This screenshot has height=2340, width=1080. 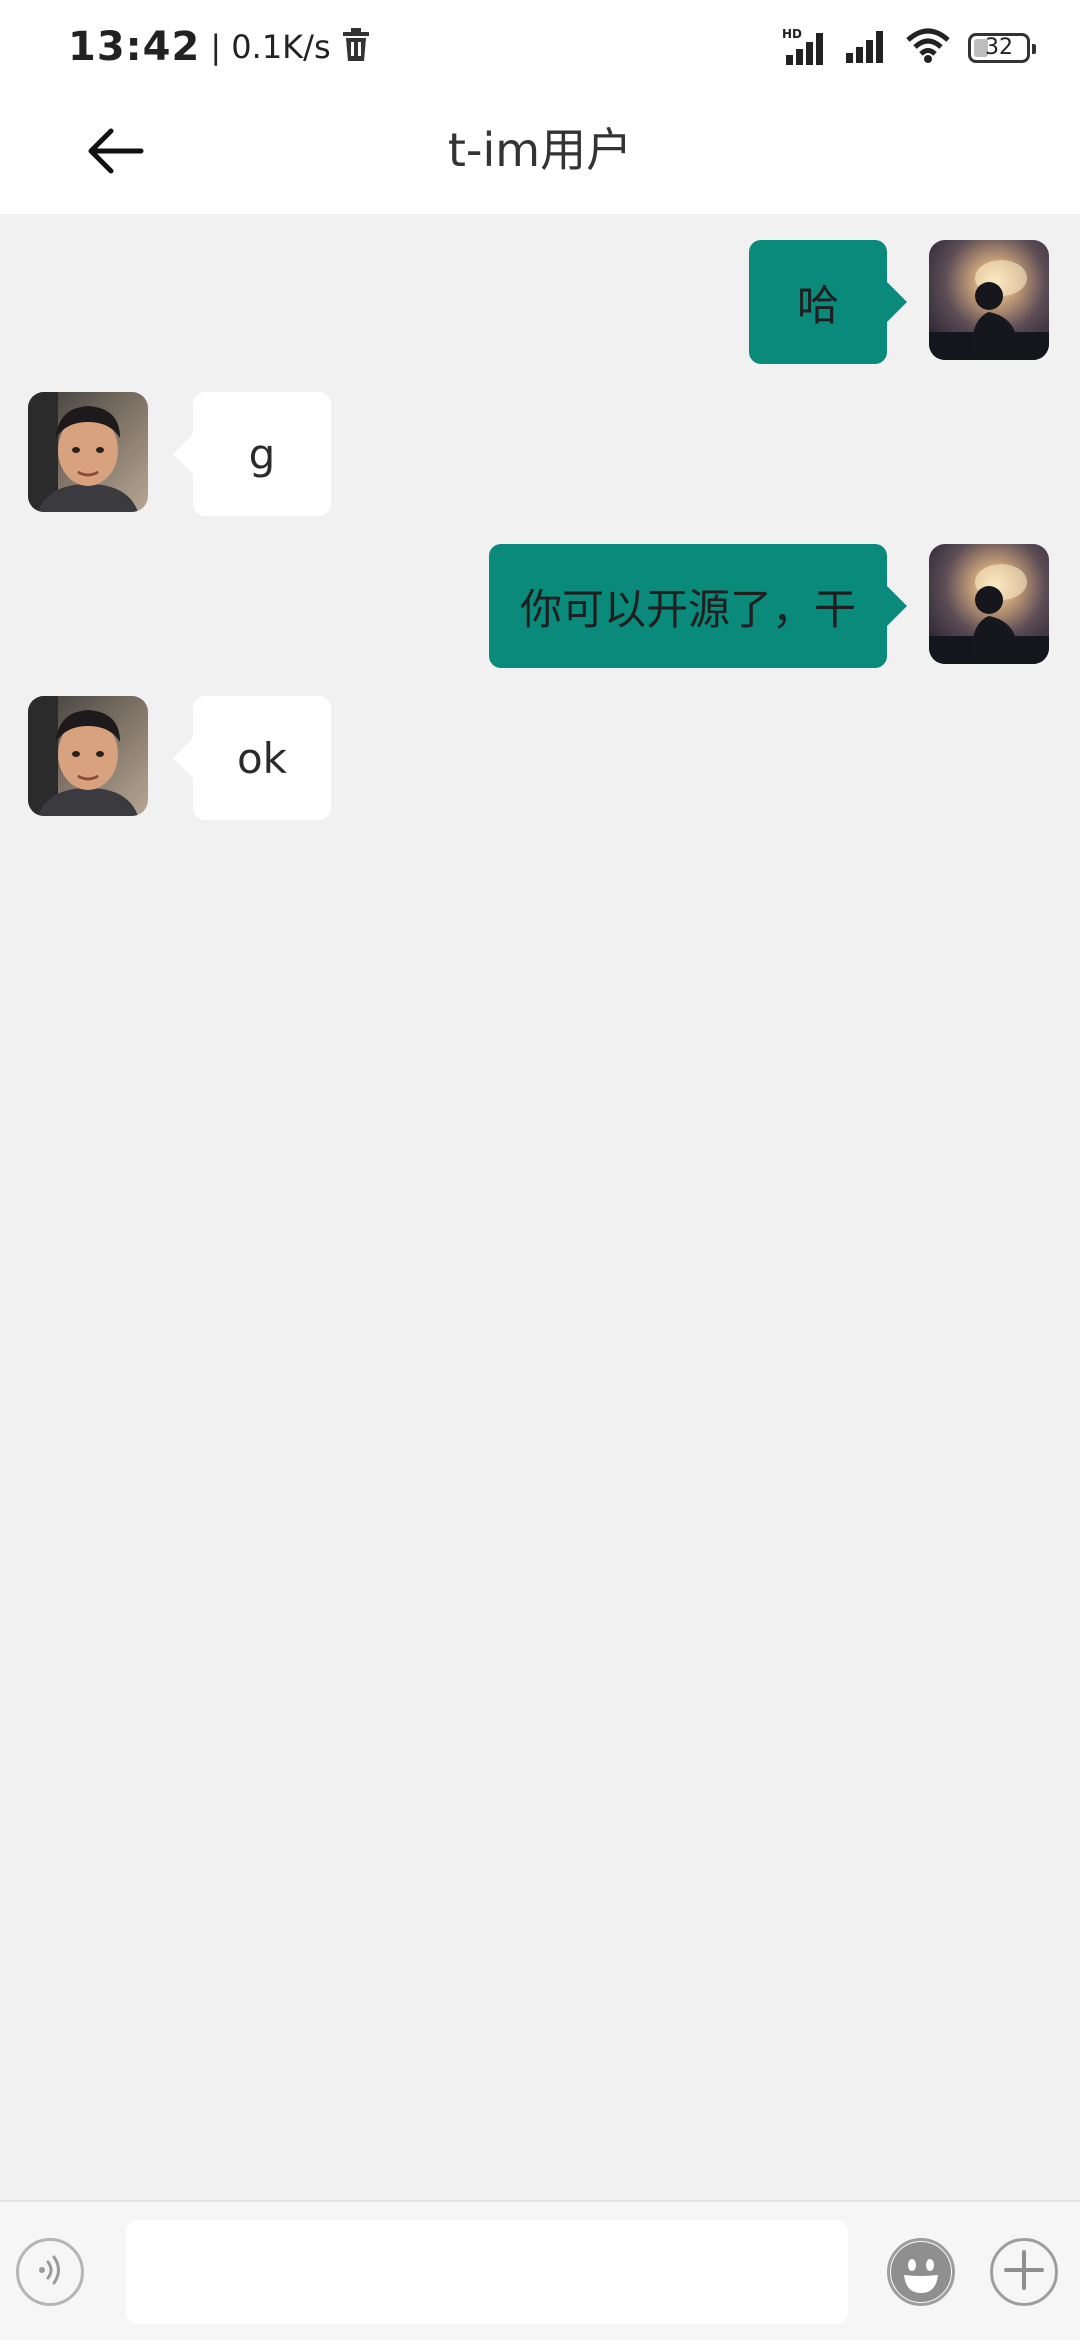 I want to click on received-bubble: g, so click(x=252, y=454).